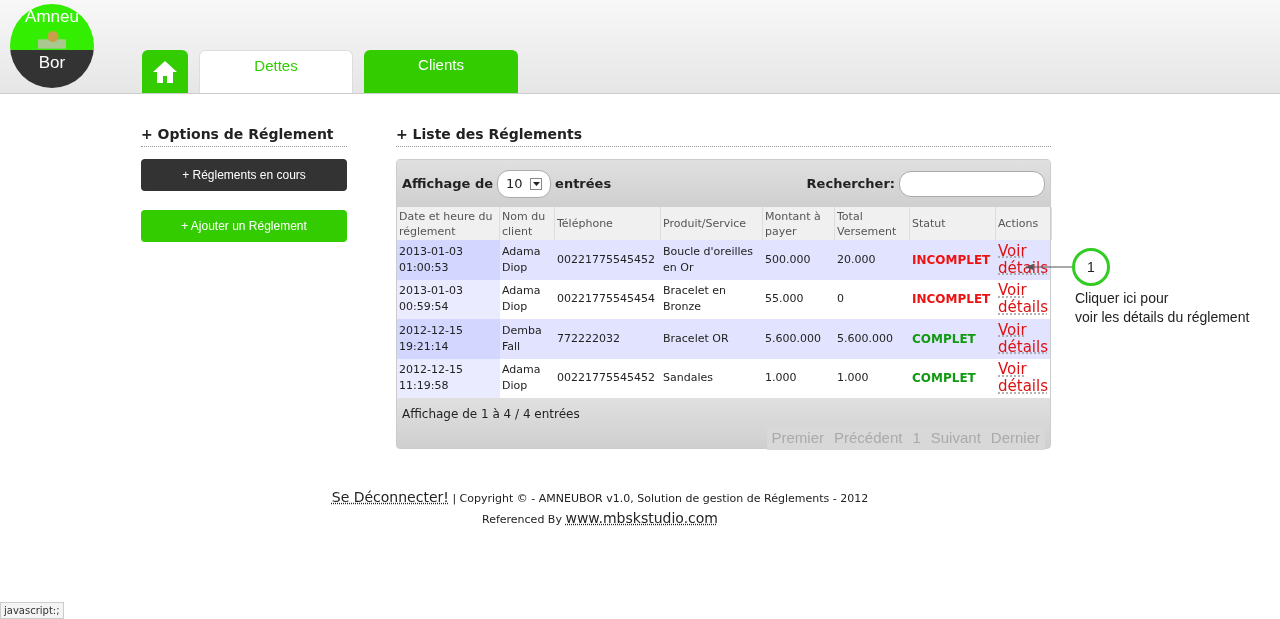  I want to click on table-cell: 2012-12-15 11:19:58, so click(448, 378).